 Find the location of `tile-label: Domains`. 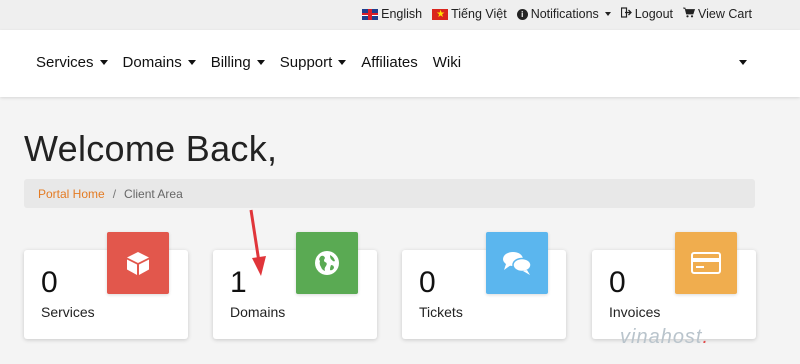

tile-label: Domains is located at coordinates (258, 312).